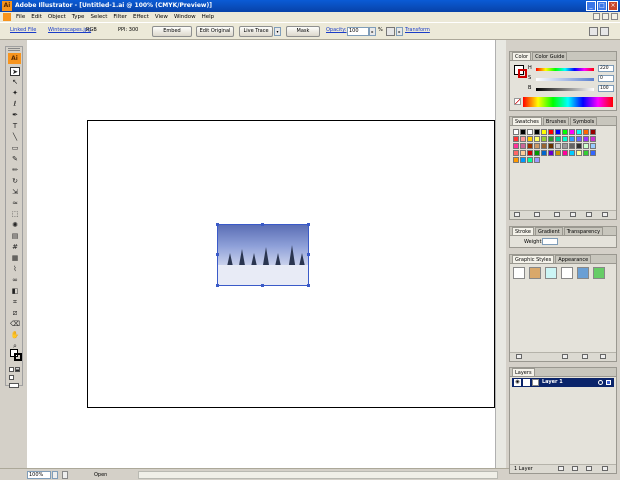 This screenshot has width=620, height=480. I want to click on none-mode-icon, so click(11, 377).